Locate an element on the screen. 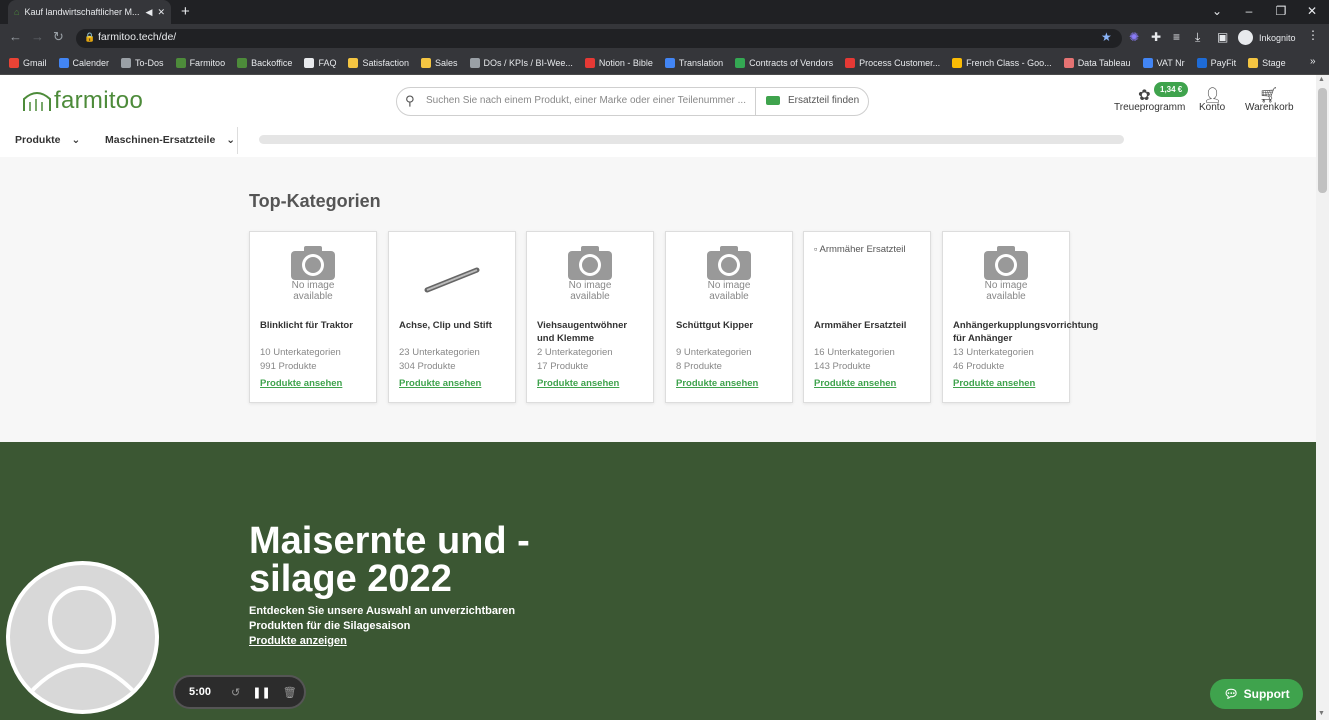  mute-icon: ◀ is located at coordinates (149, 12).